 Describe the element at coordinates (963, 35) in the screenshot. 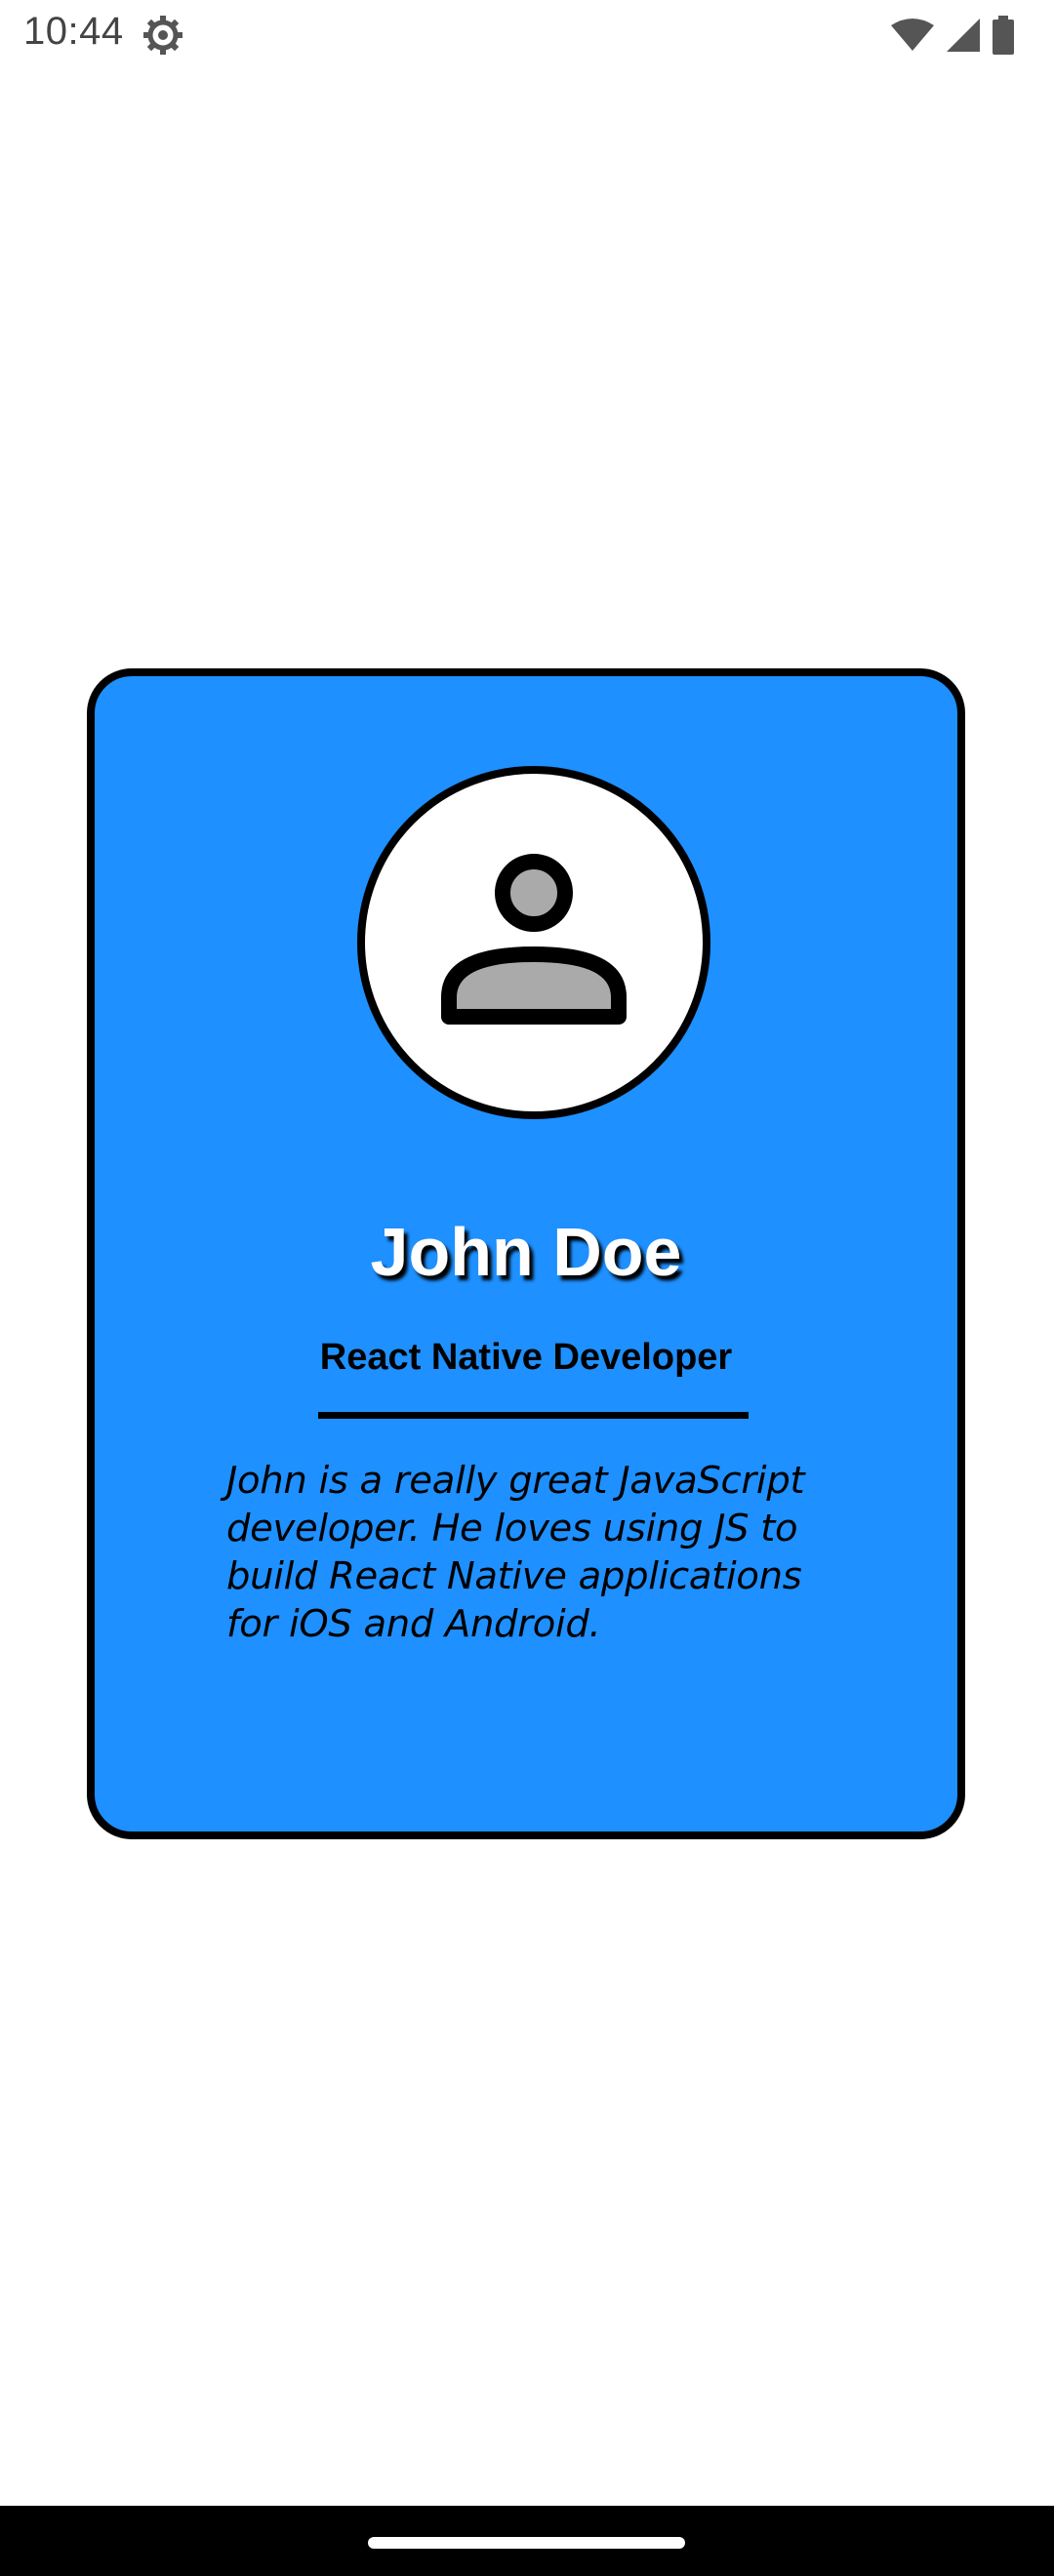

I see `cellular-signal-icon` at that location.